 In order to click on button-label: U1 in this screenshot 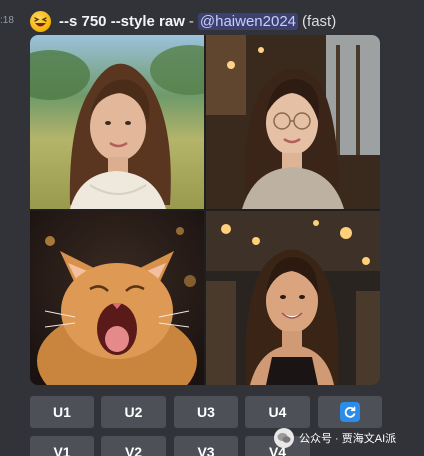, I will do `click(62, 412)`.